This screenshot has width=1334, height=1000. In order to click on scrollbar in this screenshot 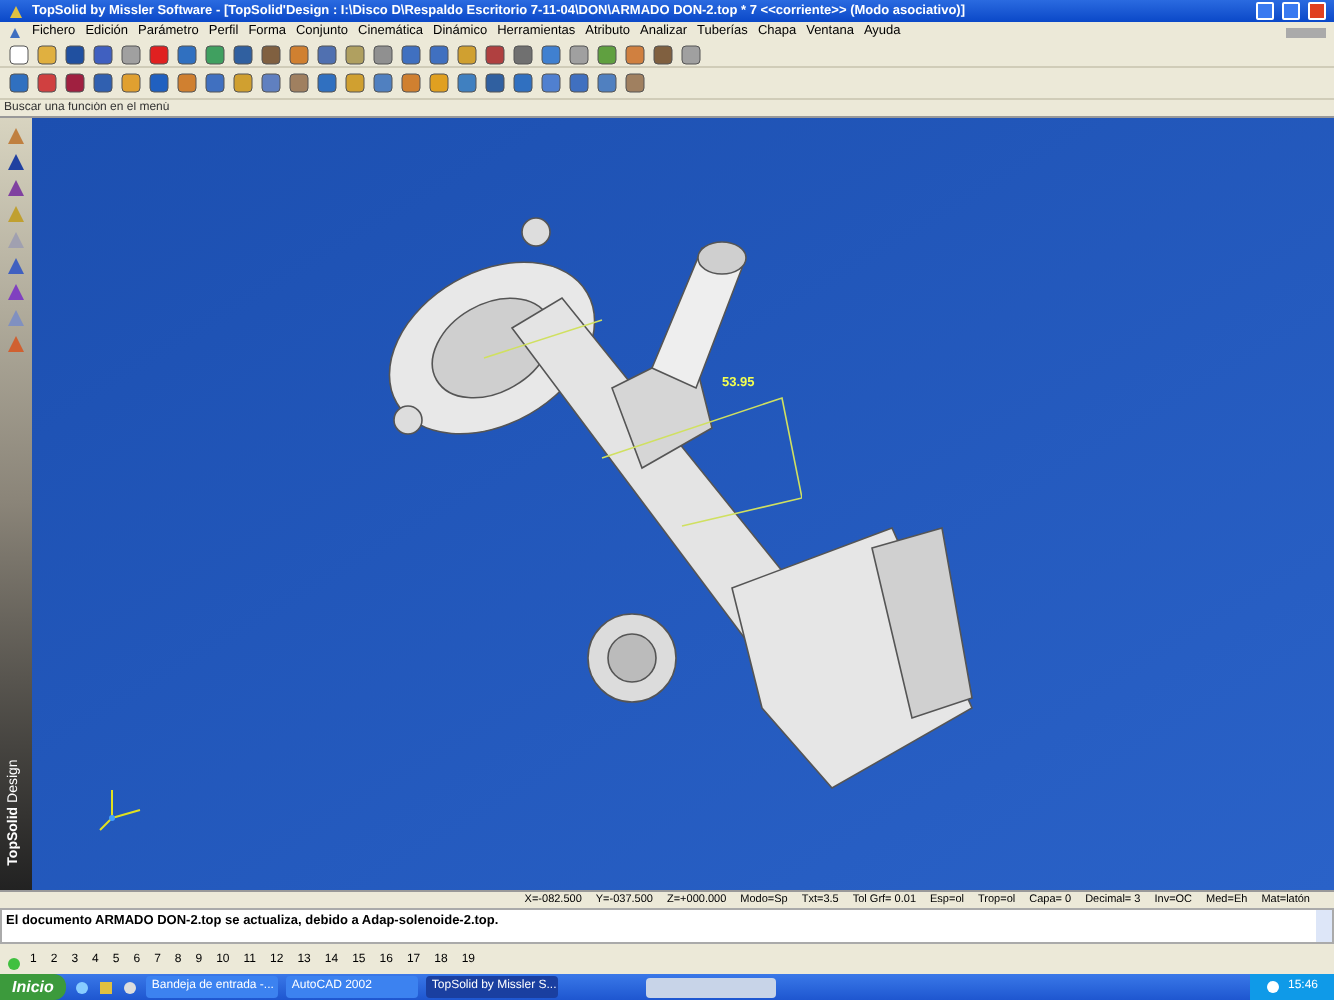, I will do `click(1324, 926)`.